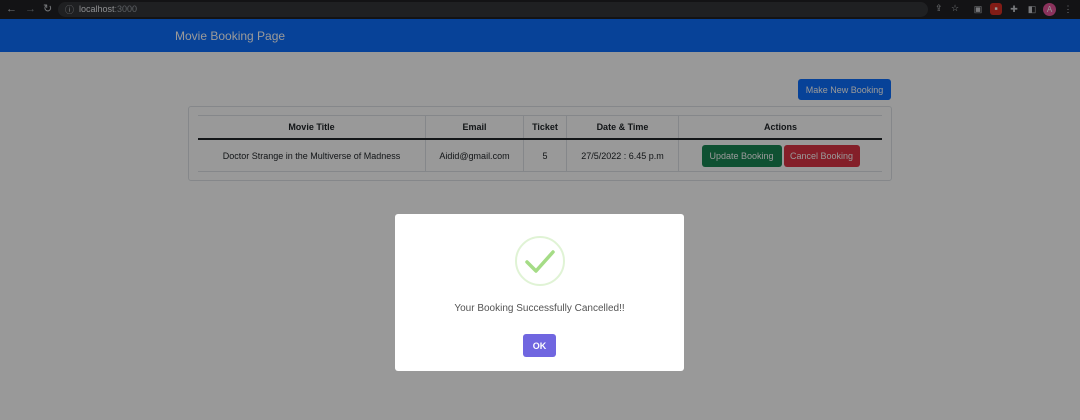 The image size is (1080, 420). Describe the element at coordinates (540, 261) in the screenshot. I see `success-check-icon` at that location.